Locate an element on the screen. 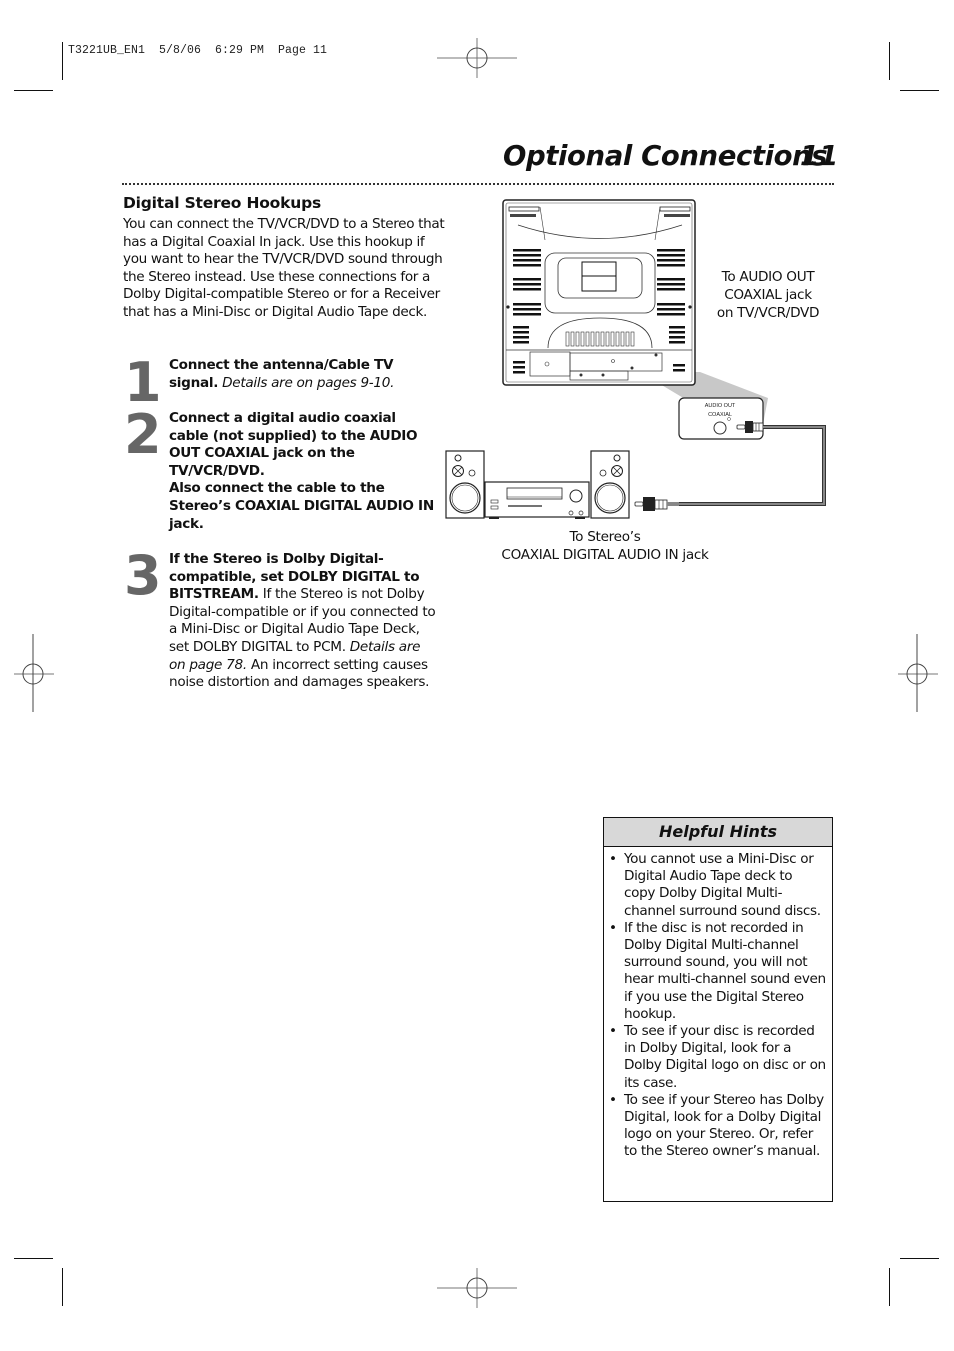  jack-label: COAXIAL is located at coordinates (720, 415).